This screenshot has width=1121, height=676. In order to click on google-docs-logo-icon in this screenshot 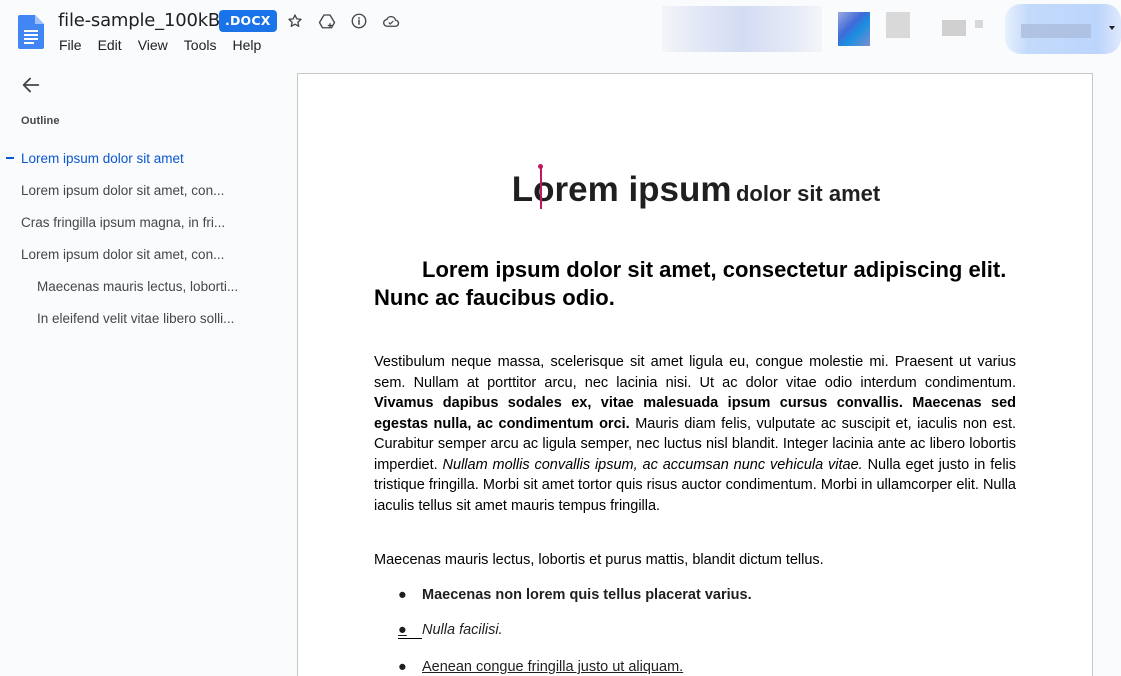, I will do `click(31, 32)`.